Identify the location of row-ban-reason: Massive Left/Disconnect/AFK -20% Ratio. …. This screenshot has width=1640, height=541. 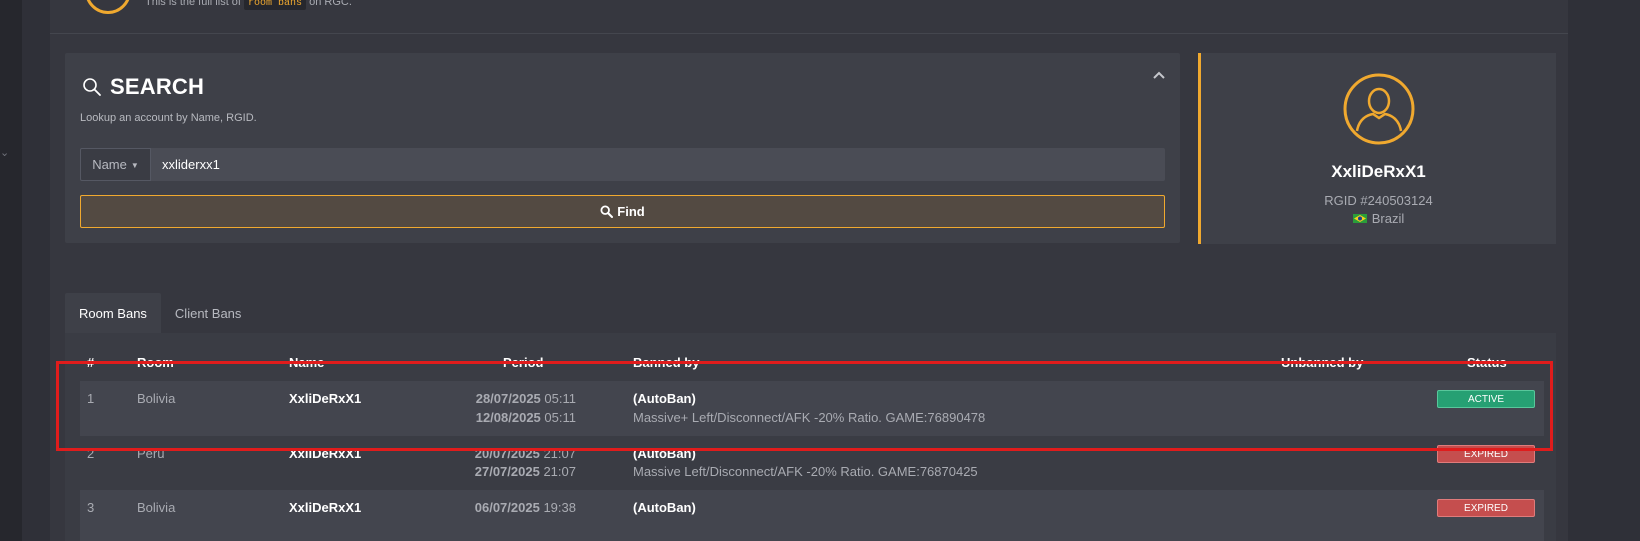
(805, 471).